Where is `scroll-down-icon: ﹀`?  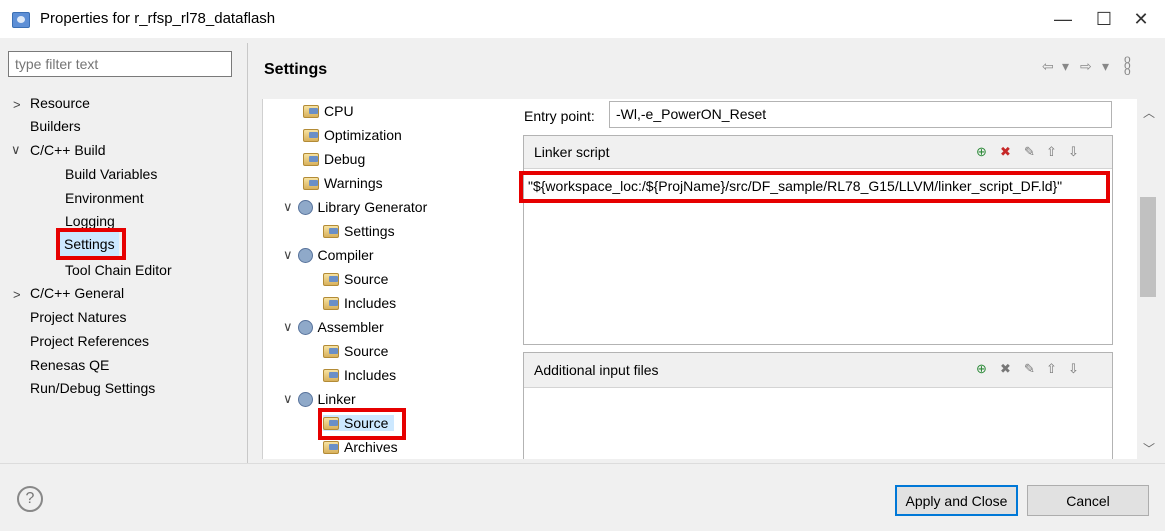 scroll-down-icon: ﹀ is located at coordinates (1149, 448).